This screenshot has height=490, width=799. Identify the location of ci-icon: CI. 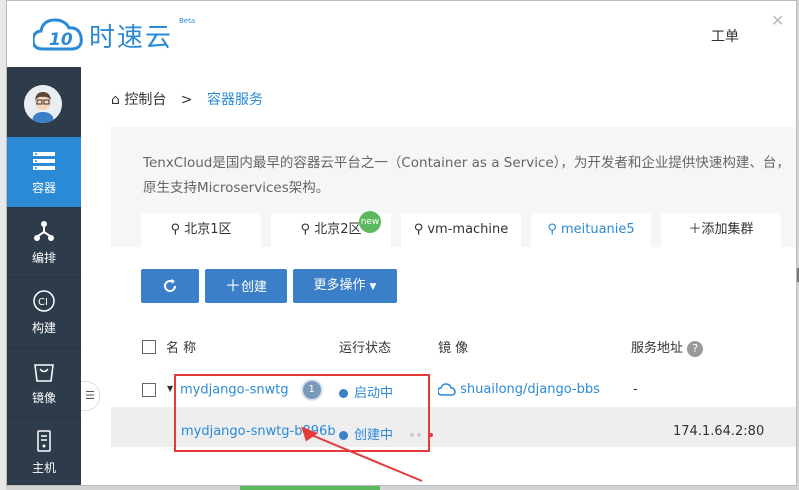
(44, 301).